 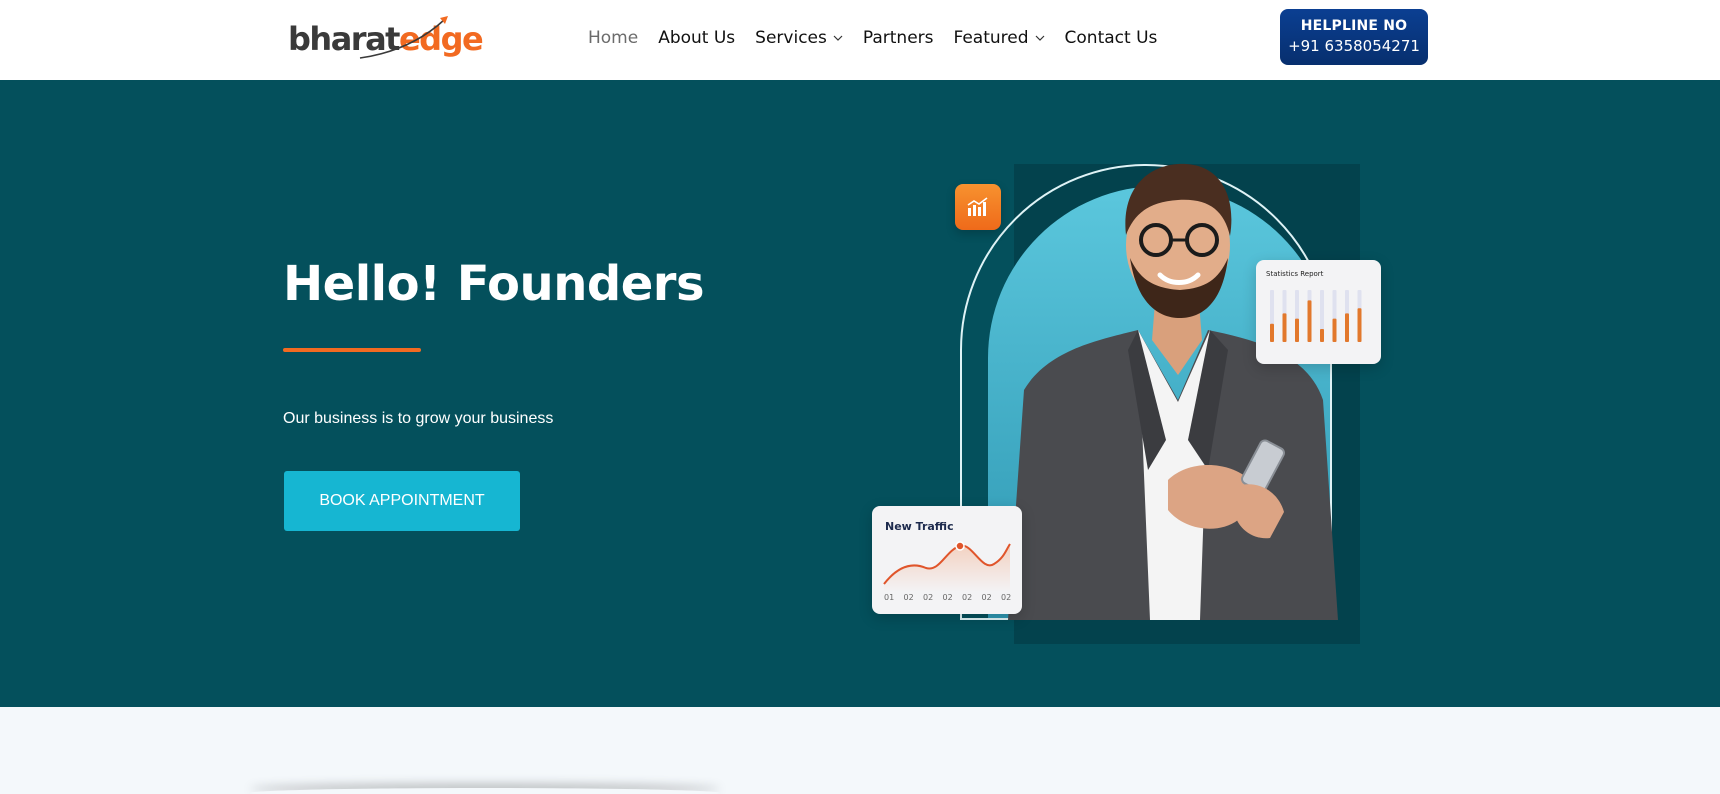 I want to click on nav-label: About Us, so click(x=697, y=38).